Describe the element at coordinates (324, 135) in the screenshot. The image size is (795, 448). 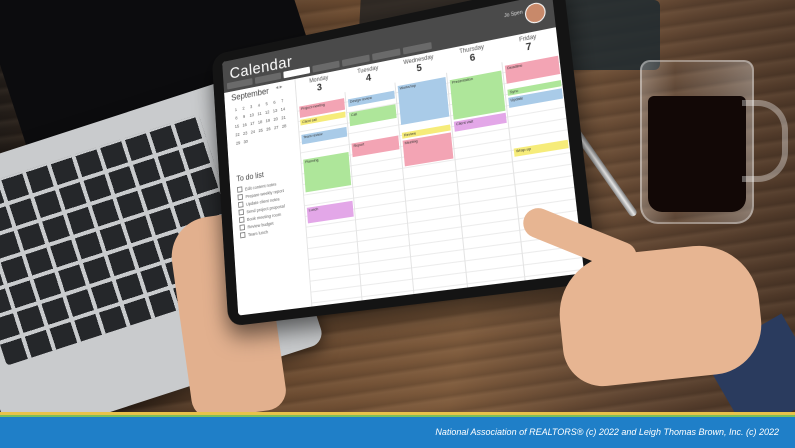
I see `event: Team review` at that location.